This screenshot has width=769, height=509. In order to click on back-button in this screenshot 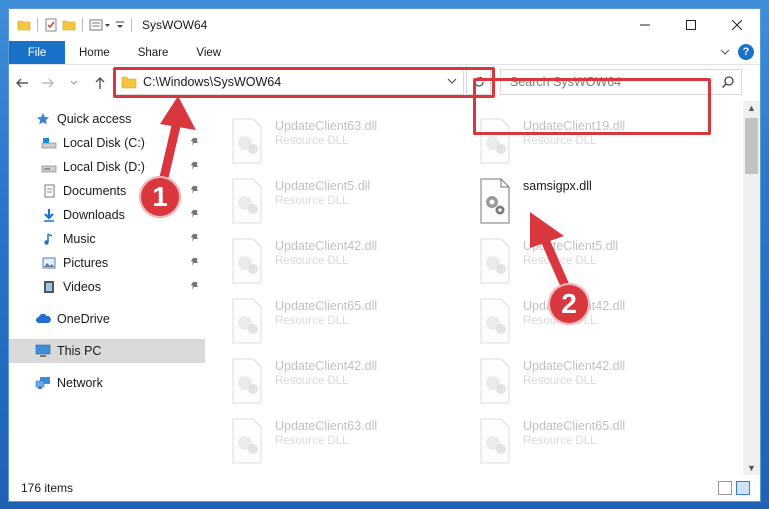, I will do `click(22, 83)`.